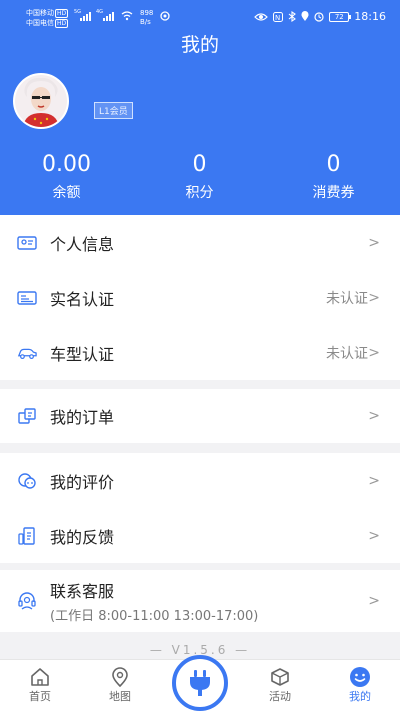 This screenshot has width=400, height=711. I want to click on tab-home: 首页, so click(40, 685).